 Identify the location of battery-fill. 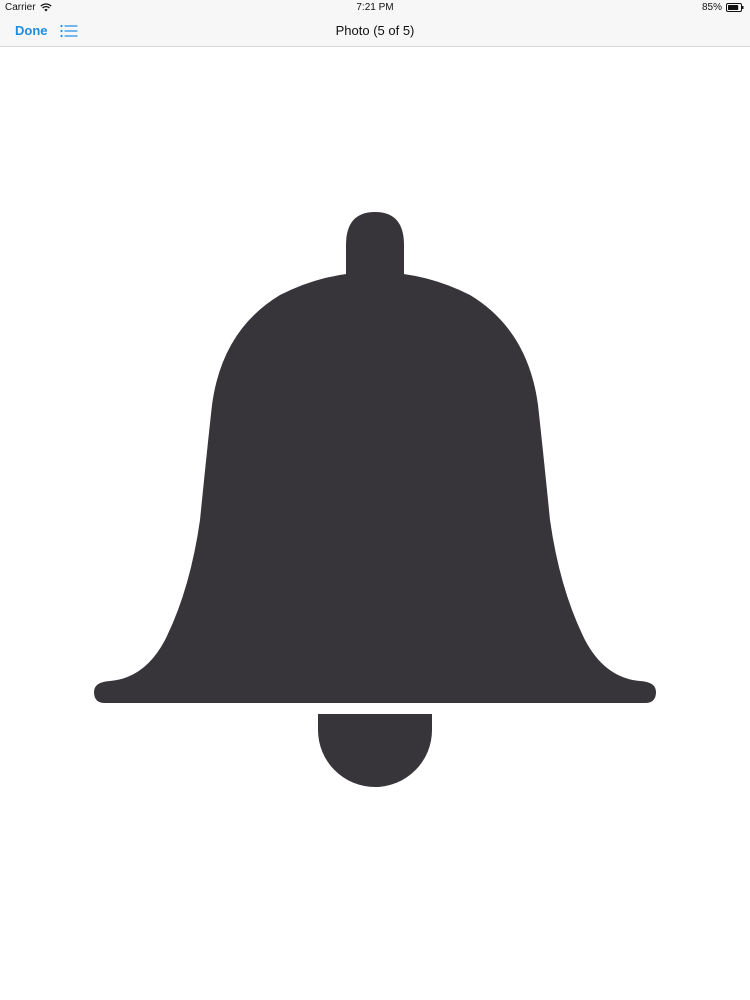
(733, 7).